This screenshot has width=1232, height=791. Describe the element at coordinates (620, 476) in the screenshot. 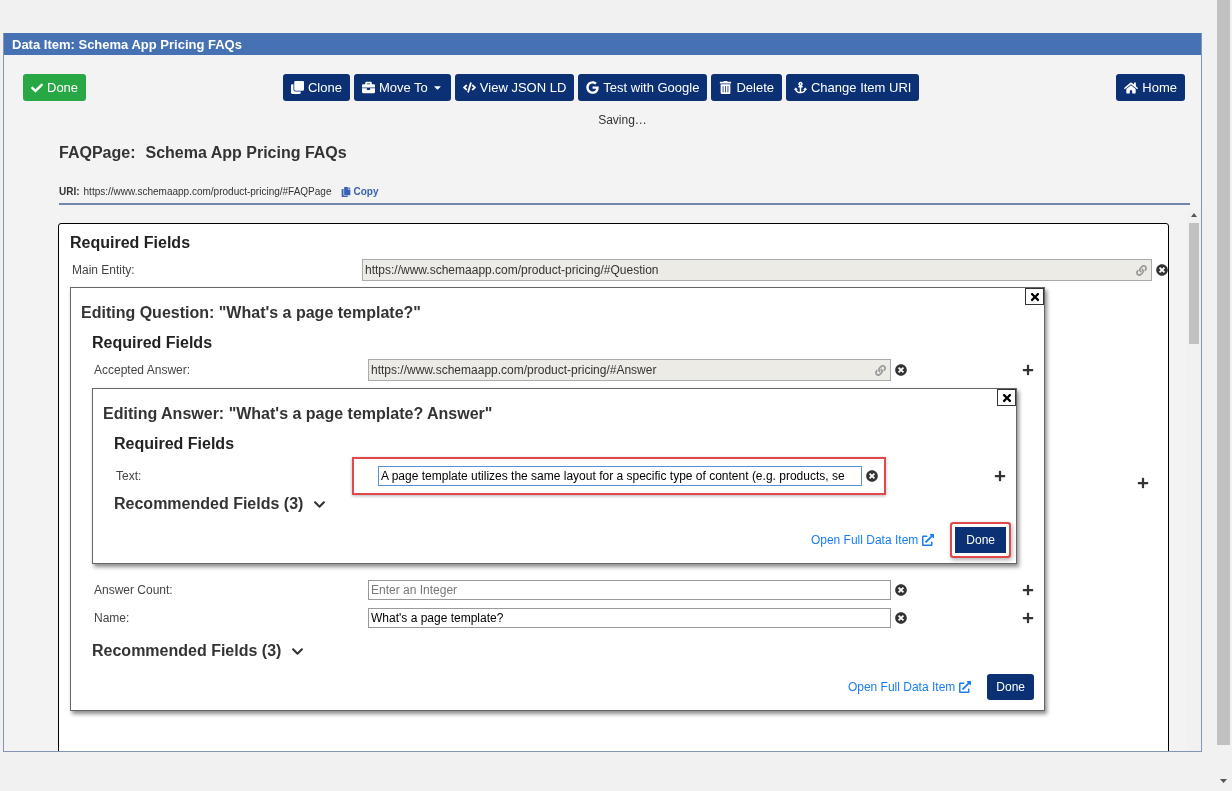

I see `input-field: A page template utilizes the same layout for a specific type of content (e.g. products, se` at that location.